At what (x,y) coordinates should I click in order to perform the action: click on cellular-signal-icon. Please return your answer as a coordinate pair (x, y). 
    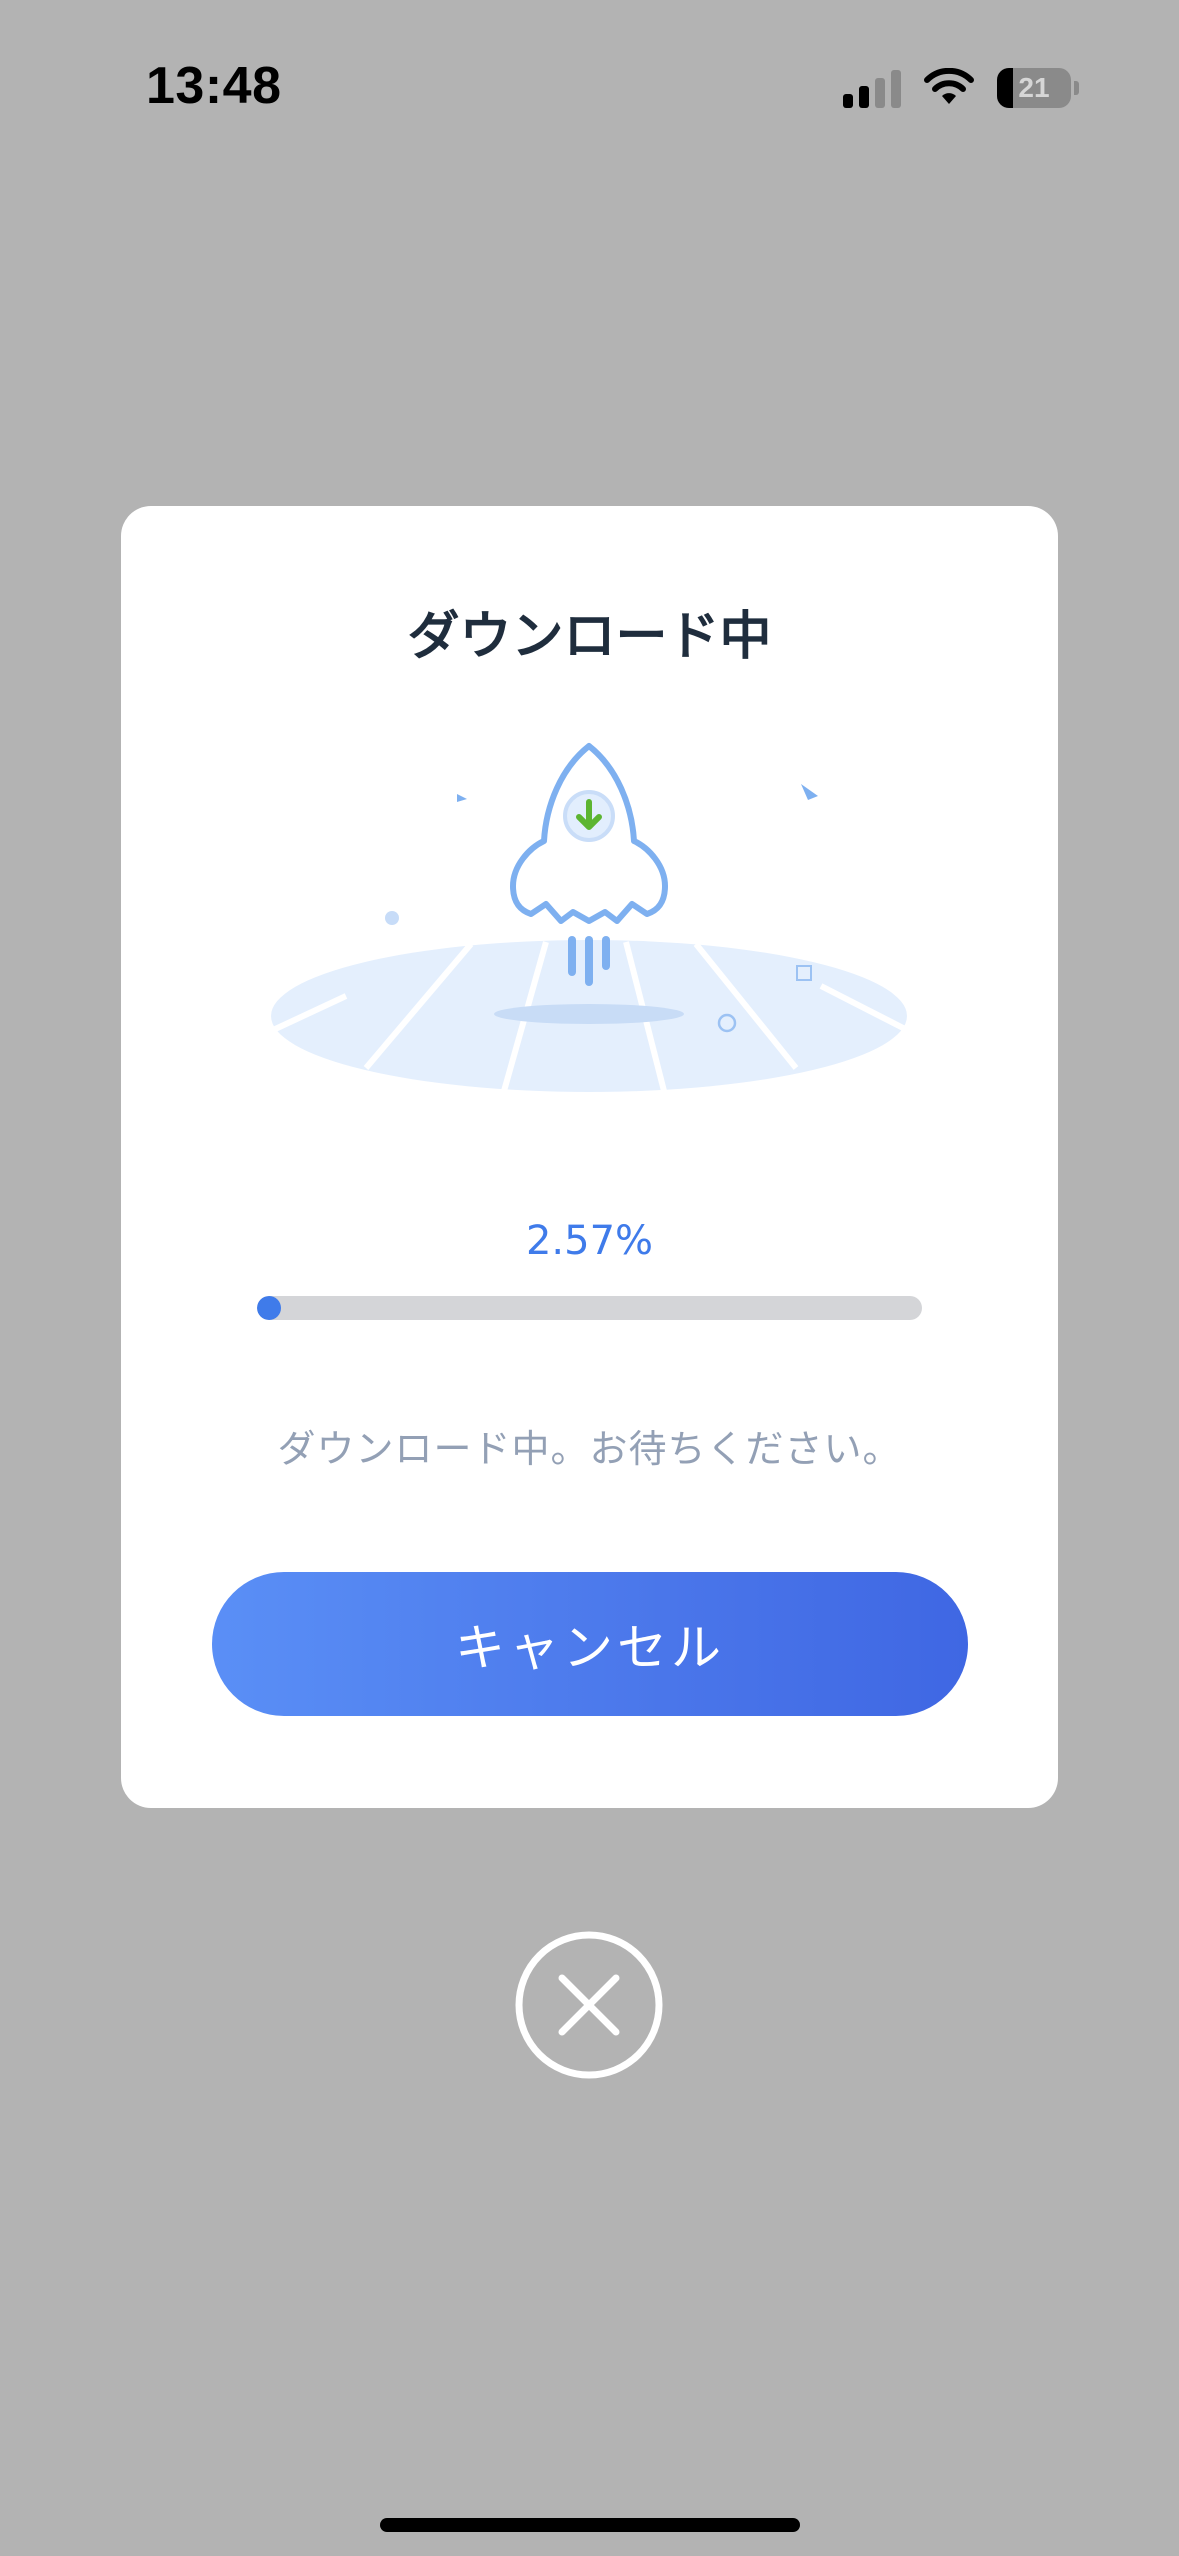
    Looking at the image, I should click on (872, 88).